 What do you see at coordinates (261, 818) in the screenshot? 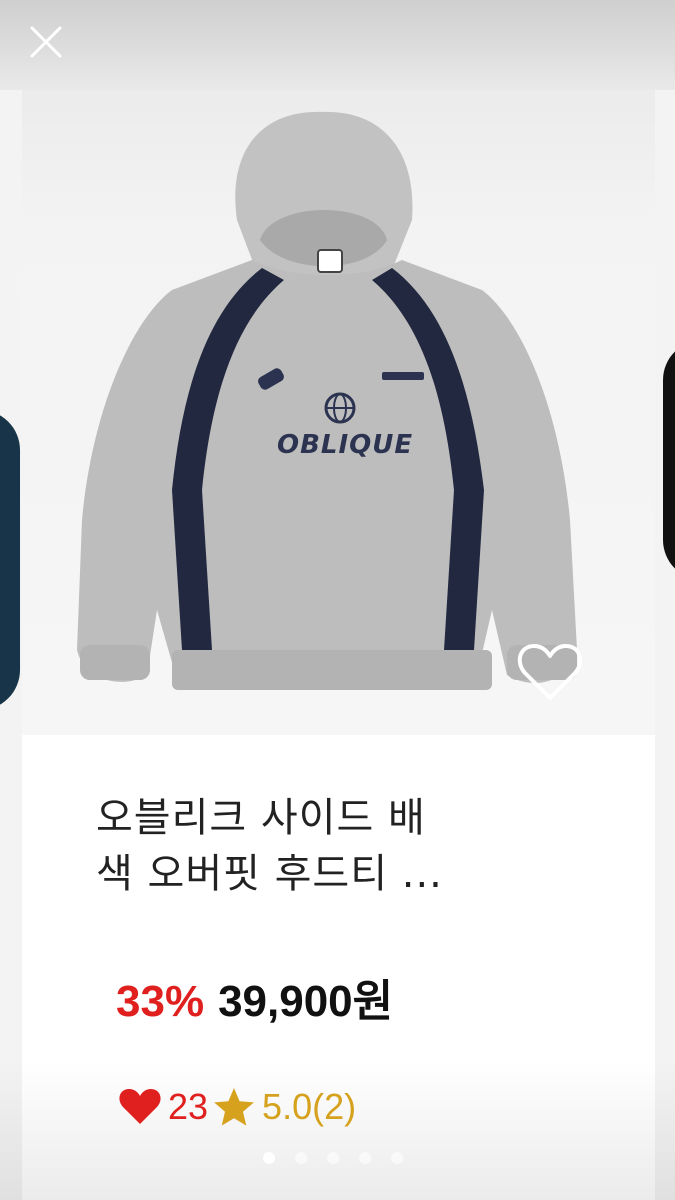
I see `product-title-line: 오블리크 사이드 배` at bounding box center [261, 818].